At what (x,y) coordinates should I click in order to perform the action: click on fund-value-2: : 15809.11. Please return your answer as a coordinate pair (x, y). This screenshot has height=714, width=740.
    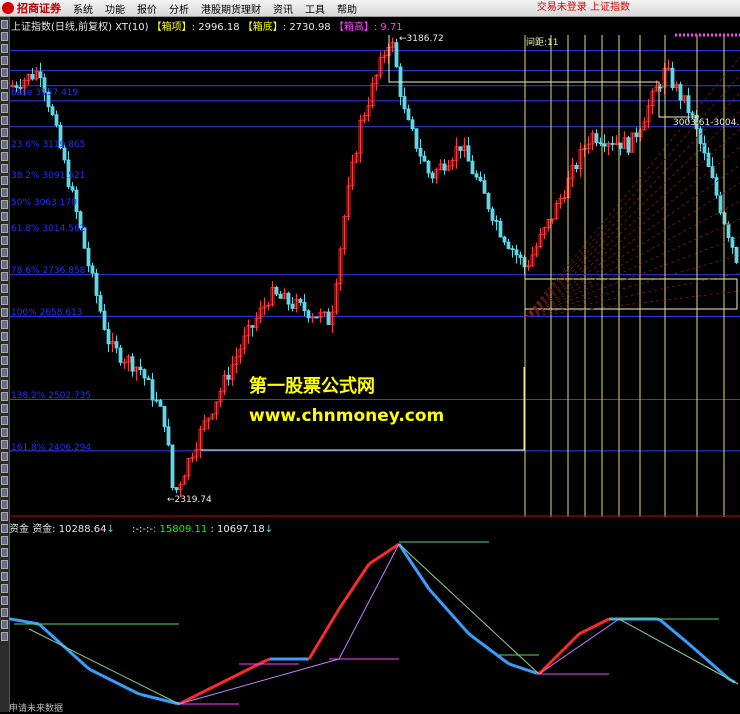
    Looking at the image, I should click on (180, 529).